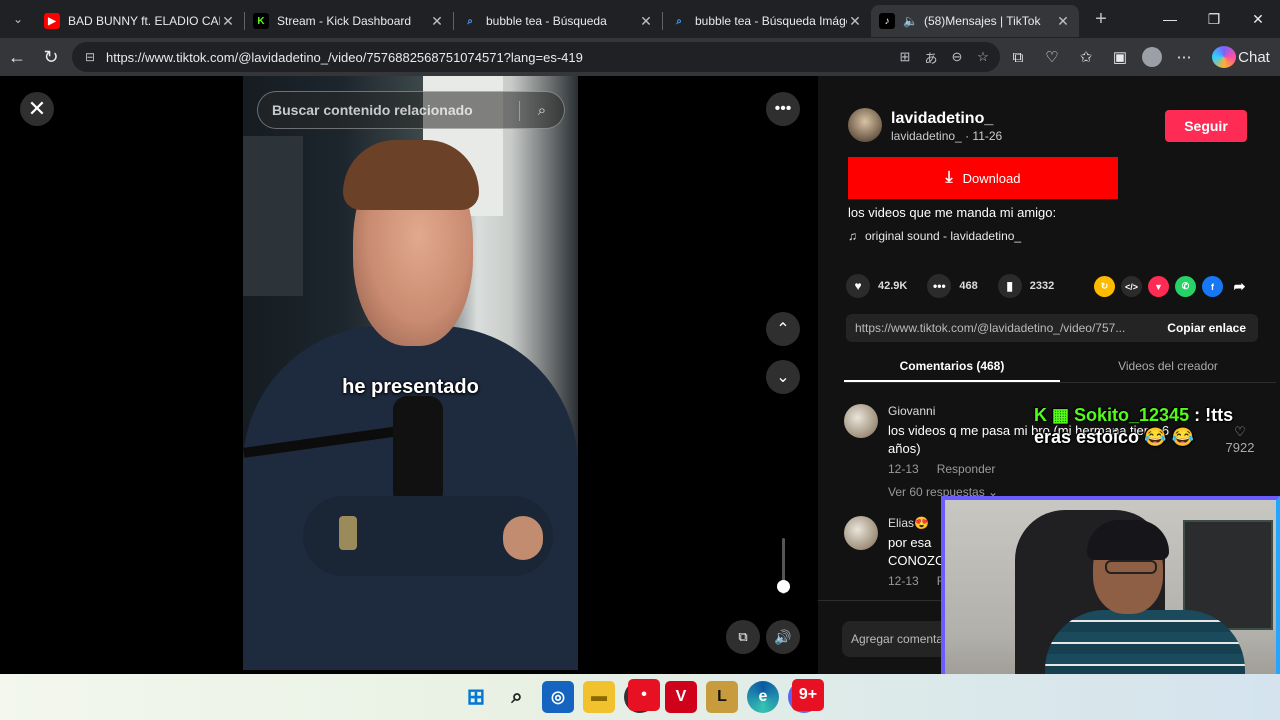 Image resolution: width=1280 pixels, height=720 pixels. I want to click on volume-slider-thumb, so click(783, 586).